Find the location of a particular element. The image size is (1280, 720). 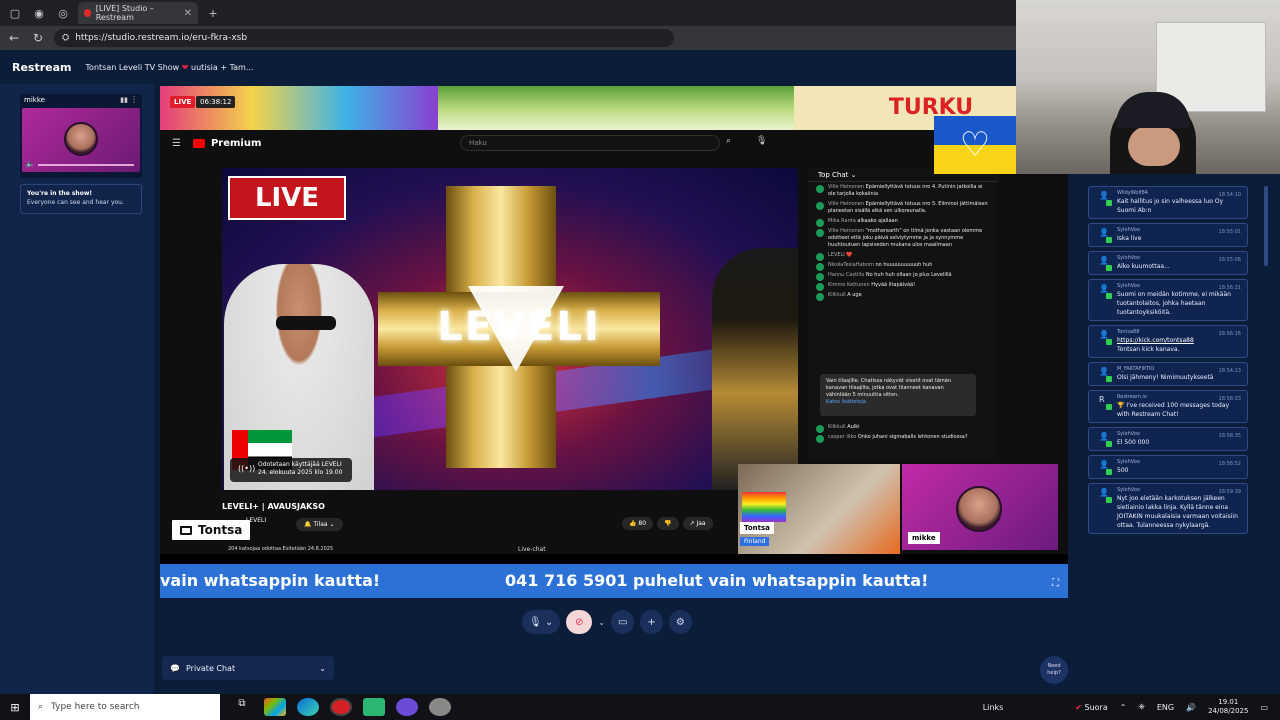

windows-start-icon: ⊞ is located at coordinates (15, 707).